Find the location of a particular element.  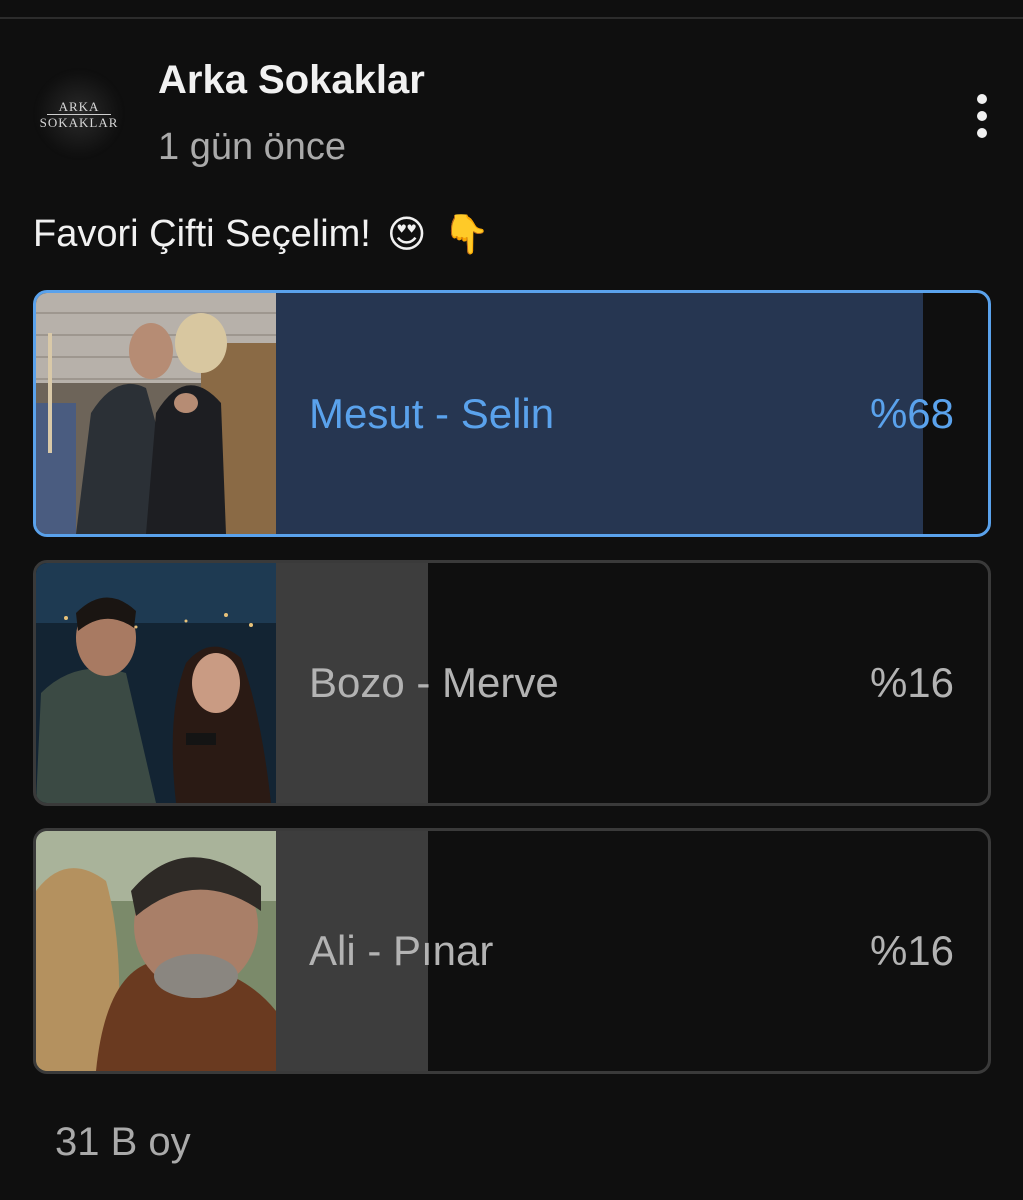

couple-kissing-photo is located at coordinates (156, 413).